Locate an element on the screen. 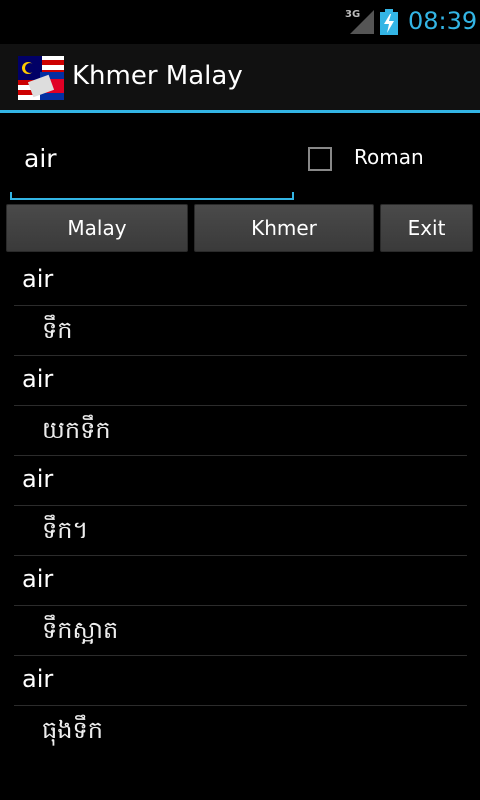 This screenshot has width=480, height=800. result-translation: យកទឹក is located at coordinates (76, 430).